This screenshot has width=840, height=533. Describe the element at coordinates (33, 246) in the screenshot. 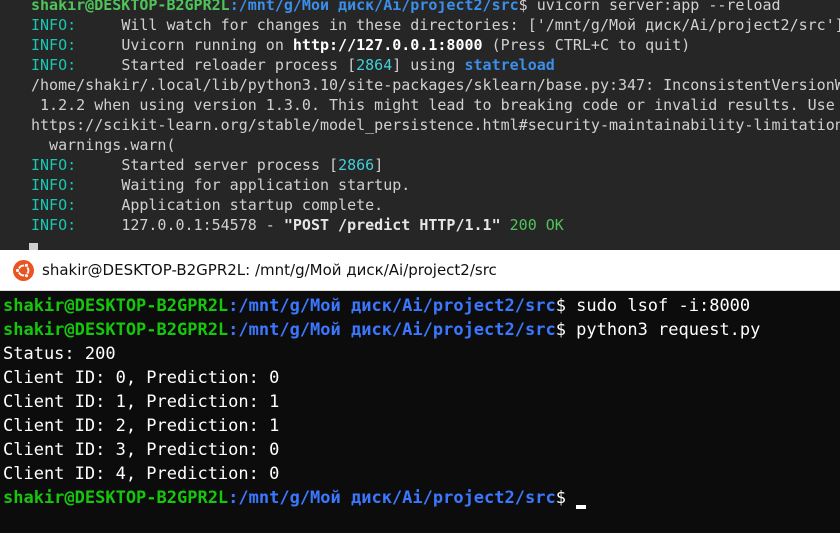

I see `cursor-fragment` at that location.